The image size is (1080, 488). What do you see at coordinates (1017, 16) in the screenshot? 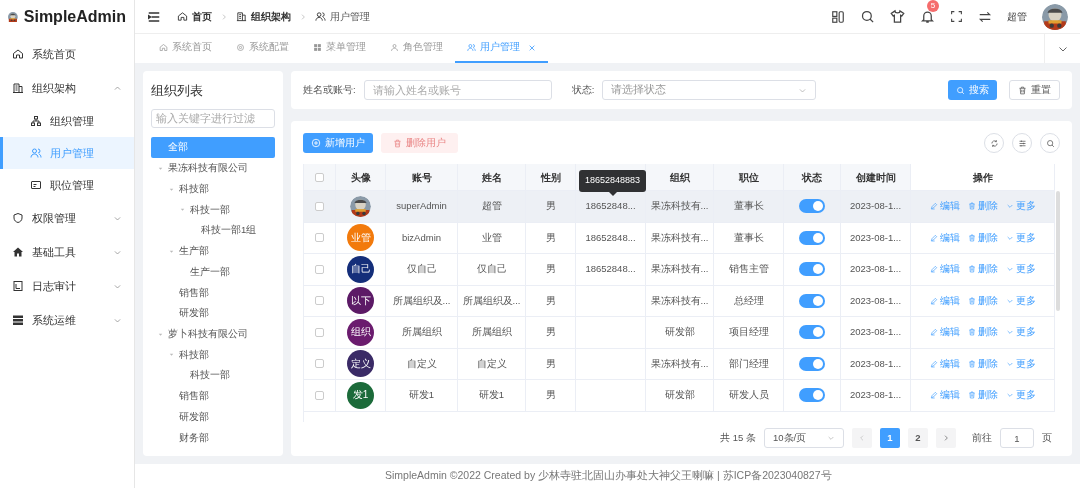
I see `user-name: 超管` at bounding box center [1017, 16].